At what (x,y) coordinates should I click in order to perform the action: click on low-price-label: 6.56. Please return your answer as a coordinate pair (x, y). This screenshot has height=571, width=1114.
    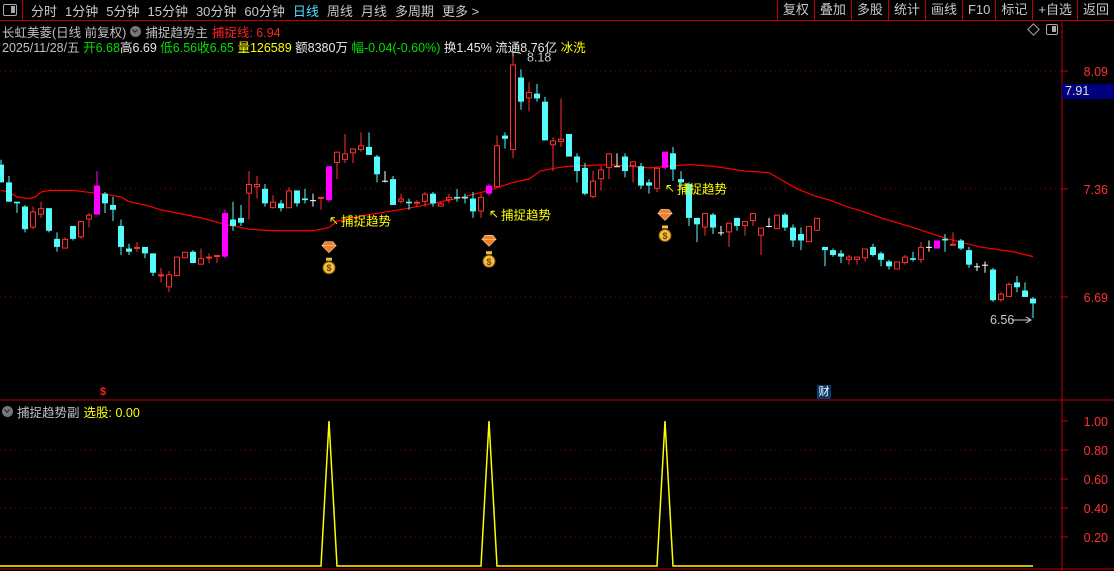
    Looking at the image, I should click on (1002, 320).